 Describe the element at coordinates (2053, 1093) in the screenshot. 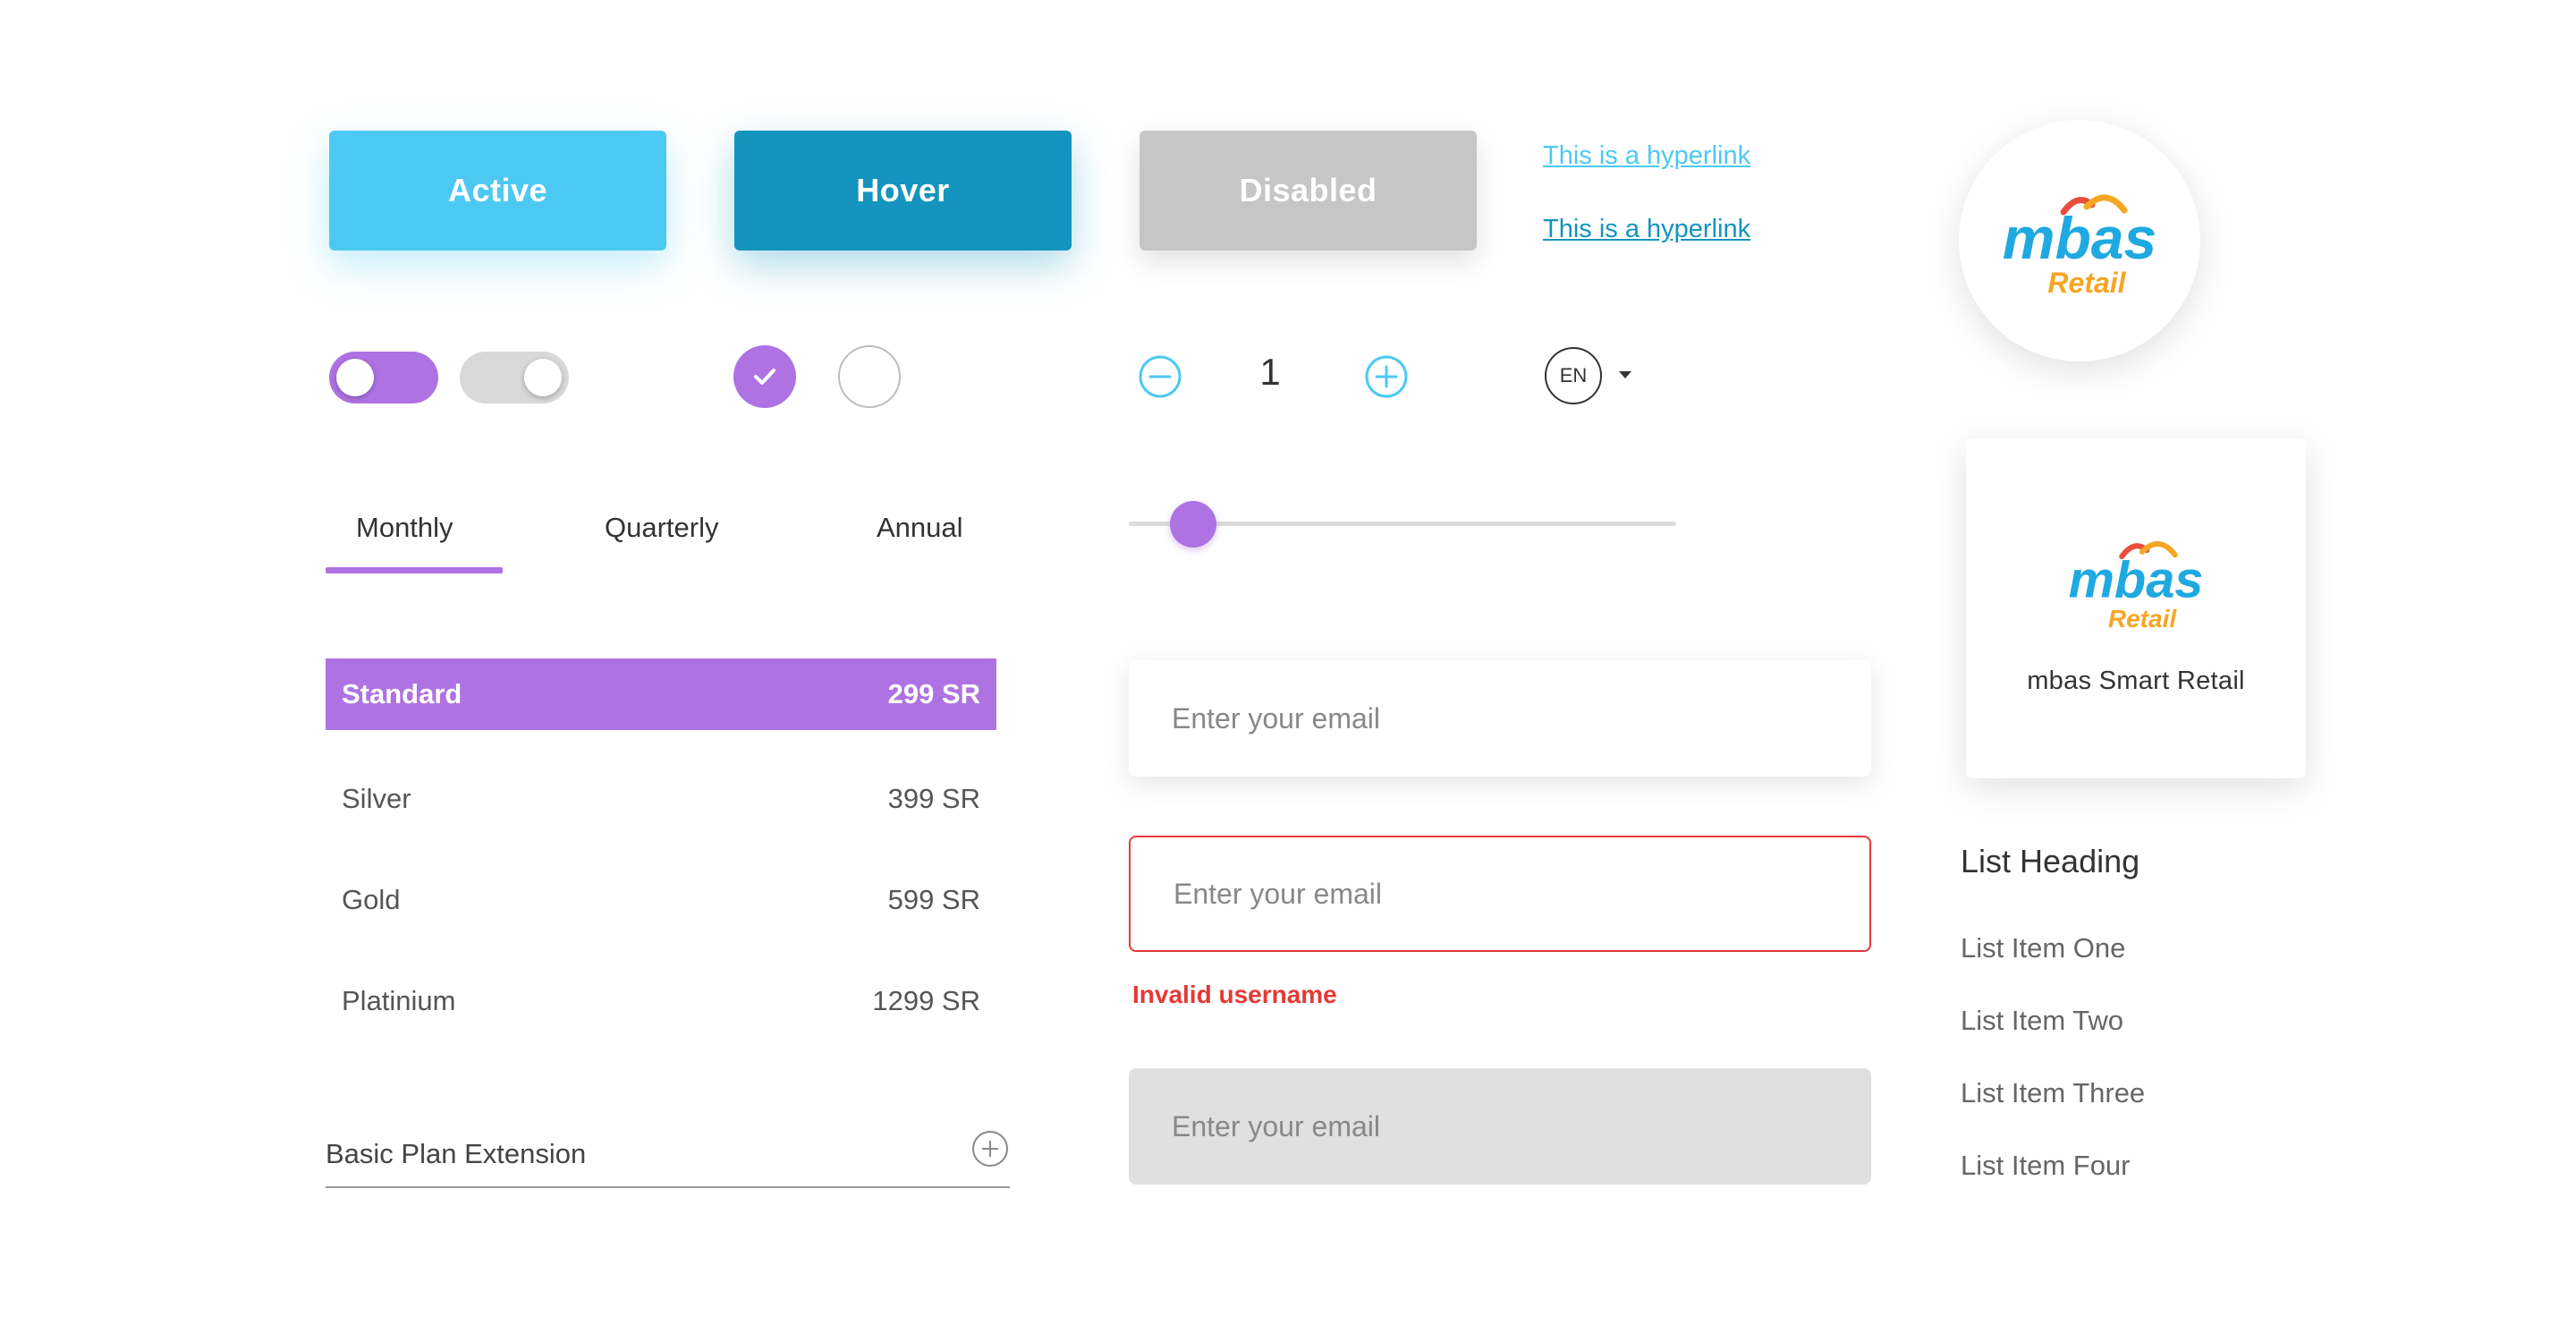

I see `list-item: List Item Three` at that location.